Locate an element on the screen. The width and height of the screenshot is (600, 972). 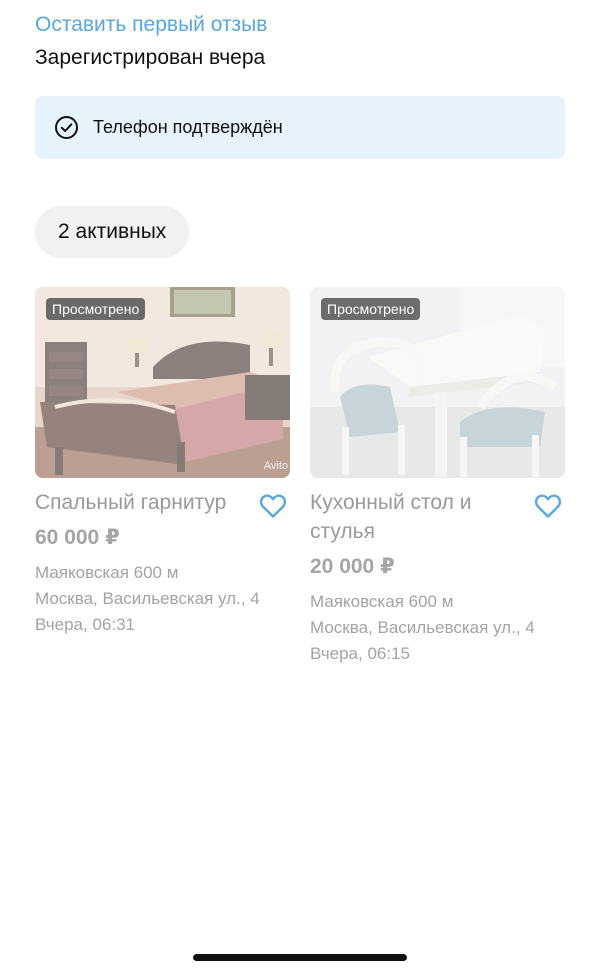
listing-title: Кухонный стол и стулья is located at coordinates (410, 517).